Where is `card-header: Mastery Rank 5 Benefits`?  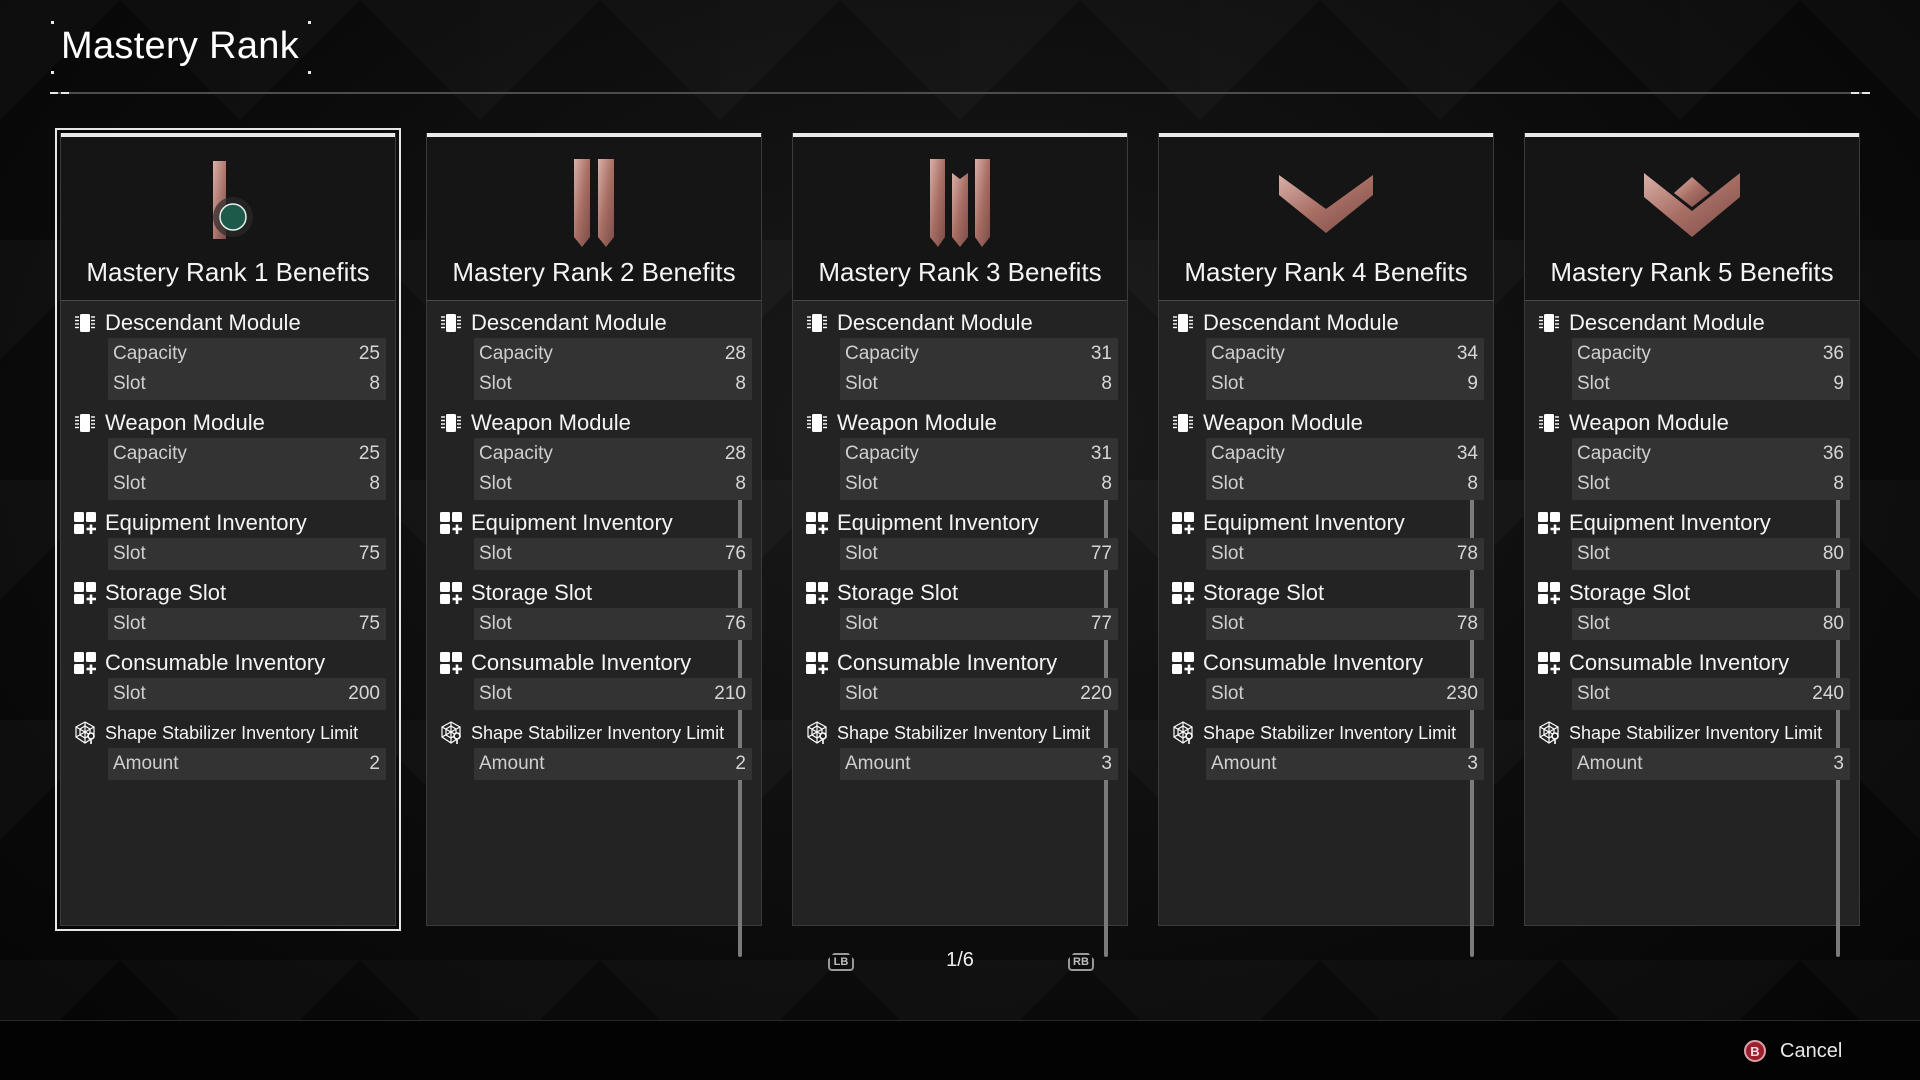 card-header: Mastery Rank 5 Benefits is located at coordinates (1692, 219).